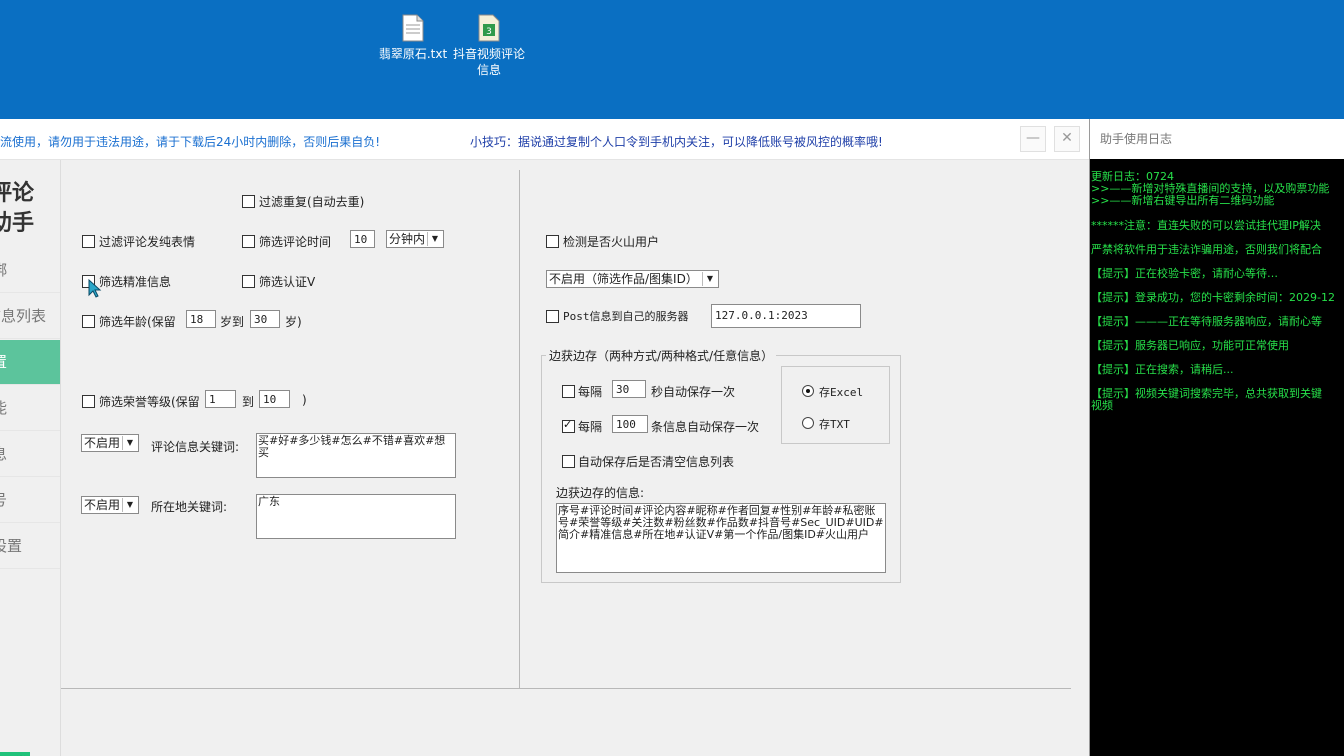 The width and height of the screenshot is (1344, 756). What do you see at coordinates (808, 423) in the screenshot?
I see `save-txt-radio` at bounding box center [808, 423].